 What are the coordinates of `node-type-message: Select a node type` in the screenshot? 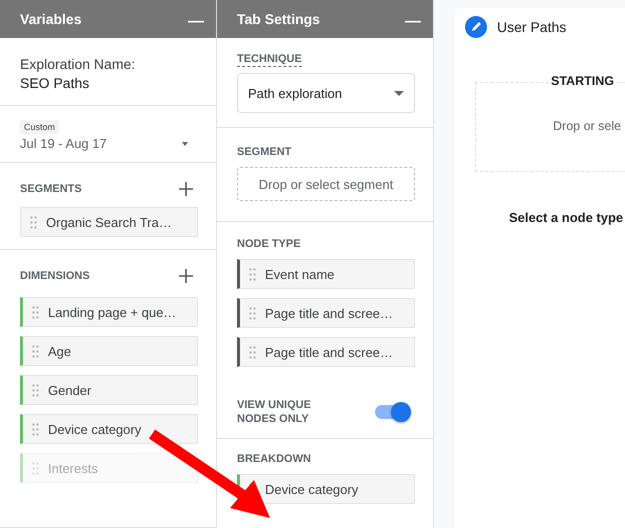 It's located at (566, 217).